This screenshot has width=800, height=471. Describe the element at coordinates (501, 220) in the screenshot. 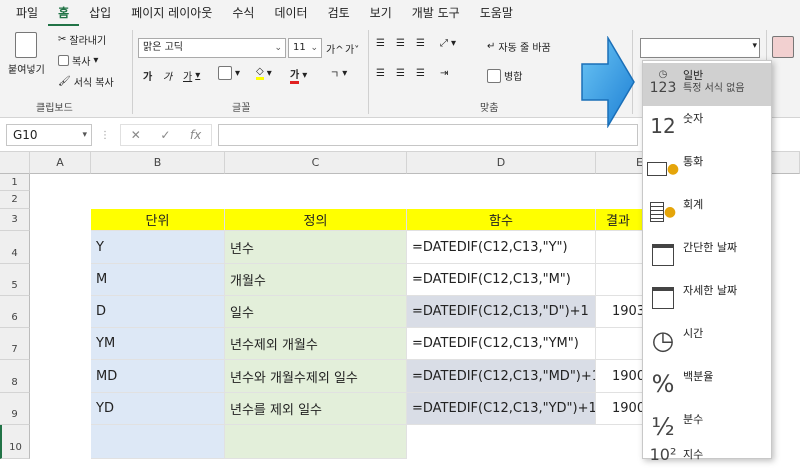

I see `header-cell-function: 함수` at that location.